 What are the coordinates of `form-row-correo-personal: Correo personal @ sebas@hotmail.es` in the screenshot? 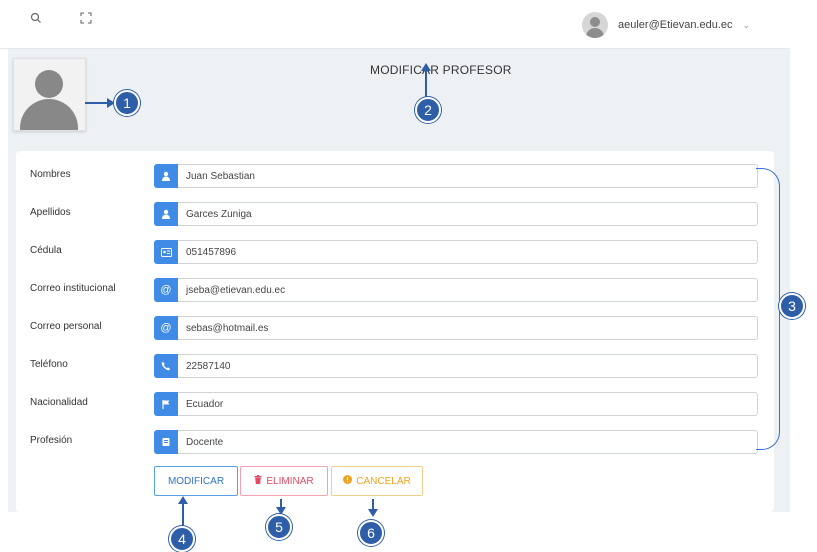 It's located at (395, 328).